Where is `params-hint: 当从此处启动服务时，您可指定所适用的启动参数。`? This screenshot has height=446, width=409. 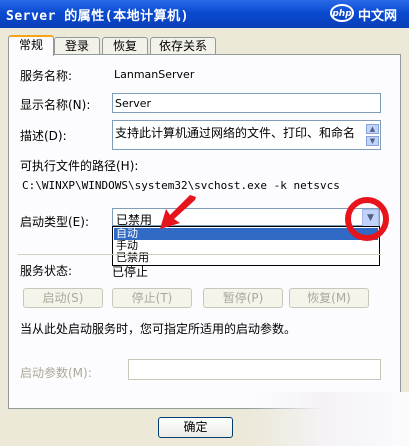
params-hint: 当从此处启动服务时，您可指定所适用的启动参数。 is located at coordinates (158, 329).